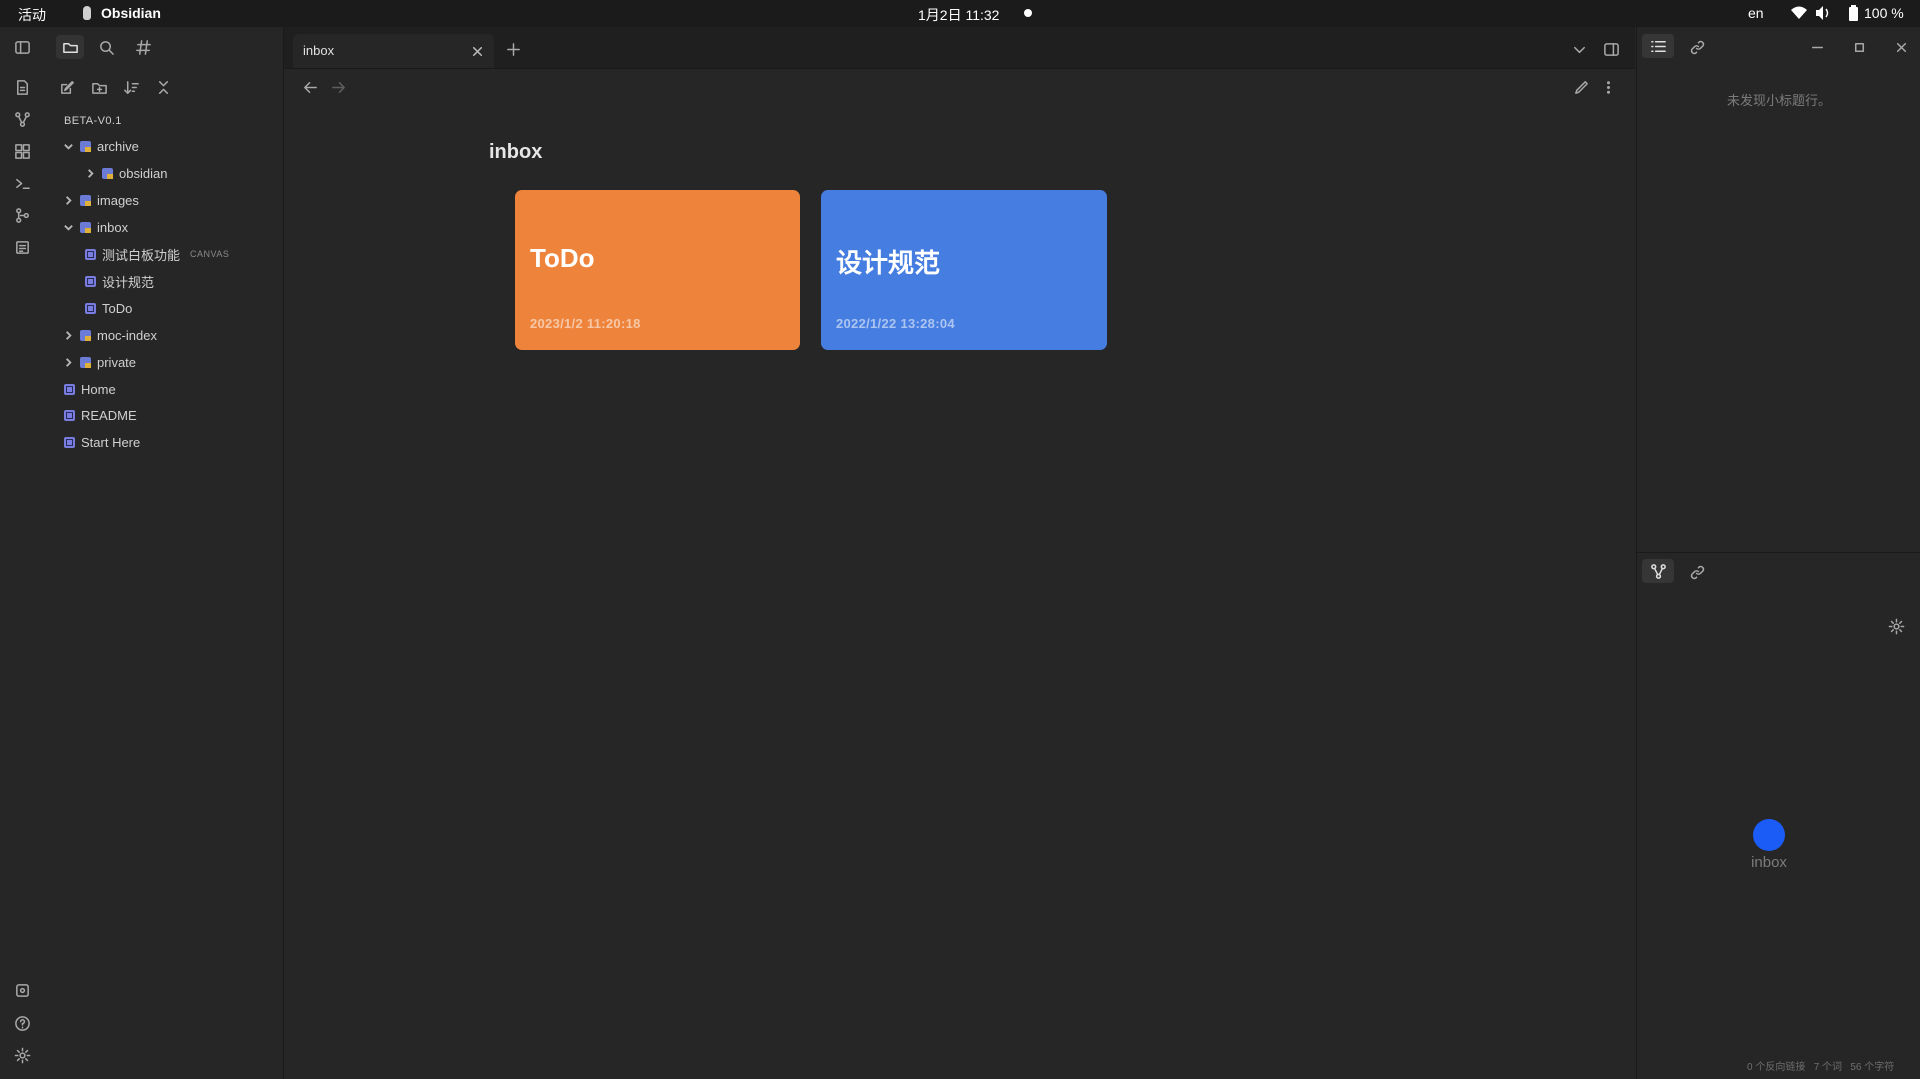 The width and height of the screenshot is (1920, 1079). What do you see at coordinates (1028, 13) in the screenshot?
I see `notification-dot-icon` at bounding box center [1028, 13].